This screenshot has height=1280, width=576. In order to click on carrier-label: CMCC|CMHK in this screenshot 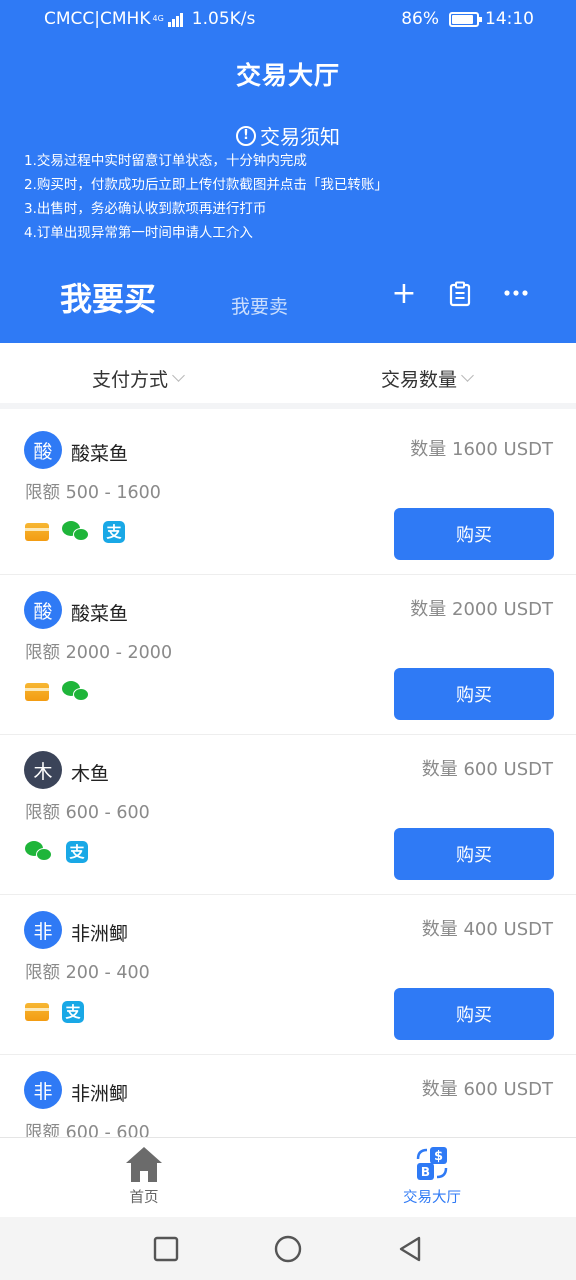, I will do `click(97, 19)`.